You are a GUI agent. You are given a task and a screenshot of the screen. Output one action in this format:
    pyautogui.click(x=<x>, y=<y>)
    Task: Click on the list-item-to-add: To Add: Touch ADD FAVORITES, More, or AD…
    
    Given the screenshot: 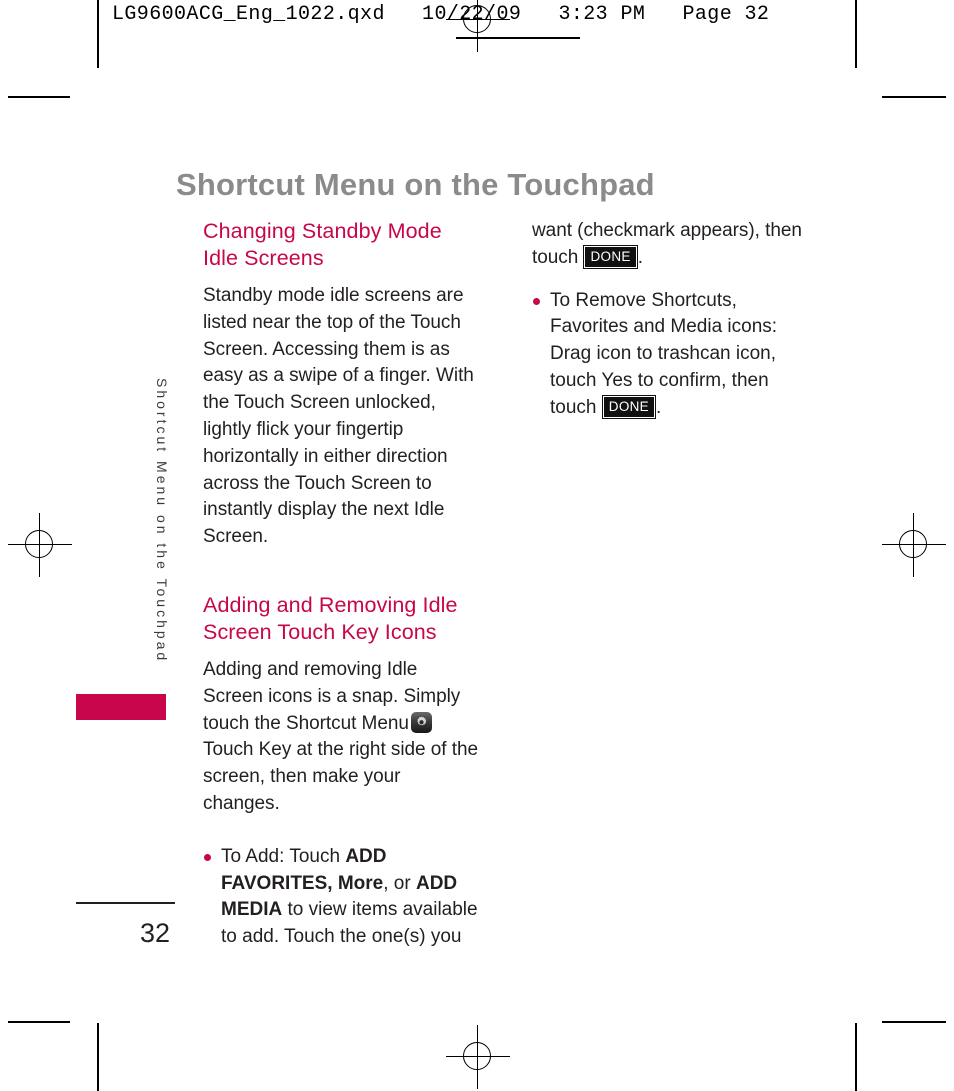 What is the action you would take?
    pyautogui.click(x=342, y=897)
    